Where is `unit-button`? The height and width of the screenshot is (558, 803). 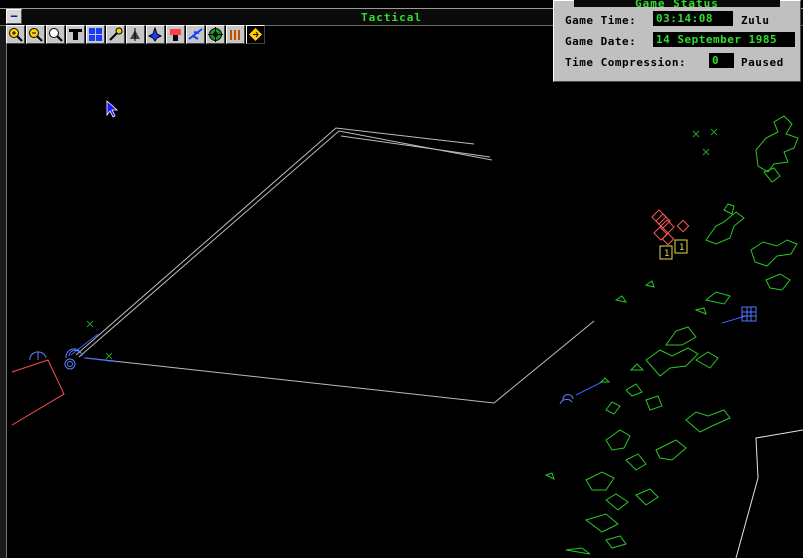 unit-button is located at coordinates (155, 34).